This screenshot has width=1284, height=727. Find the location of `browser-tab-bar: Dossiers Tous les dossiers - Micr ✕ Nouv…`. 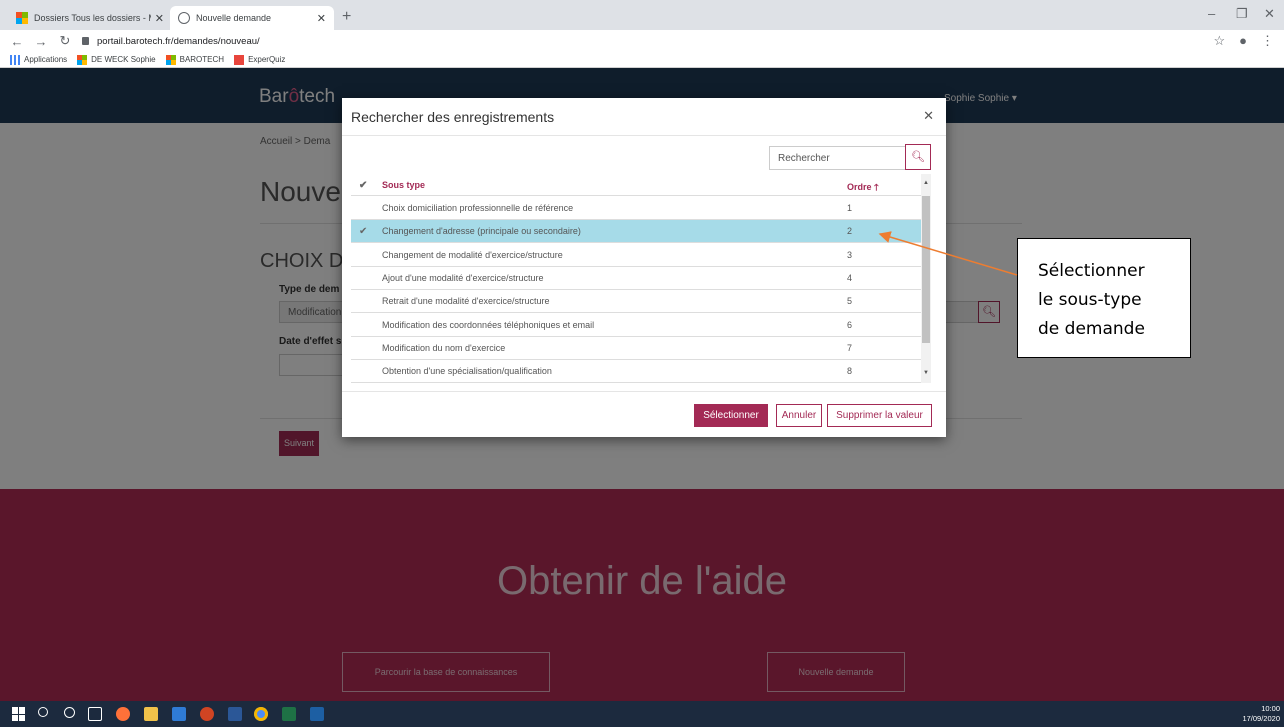

browser-tab-bar: Dossiers Tous les dossiers - Micr ✕ Nouv… is located at coordinates (642, 15).